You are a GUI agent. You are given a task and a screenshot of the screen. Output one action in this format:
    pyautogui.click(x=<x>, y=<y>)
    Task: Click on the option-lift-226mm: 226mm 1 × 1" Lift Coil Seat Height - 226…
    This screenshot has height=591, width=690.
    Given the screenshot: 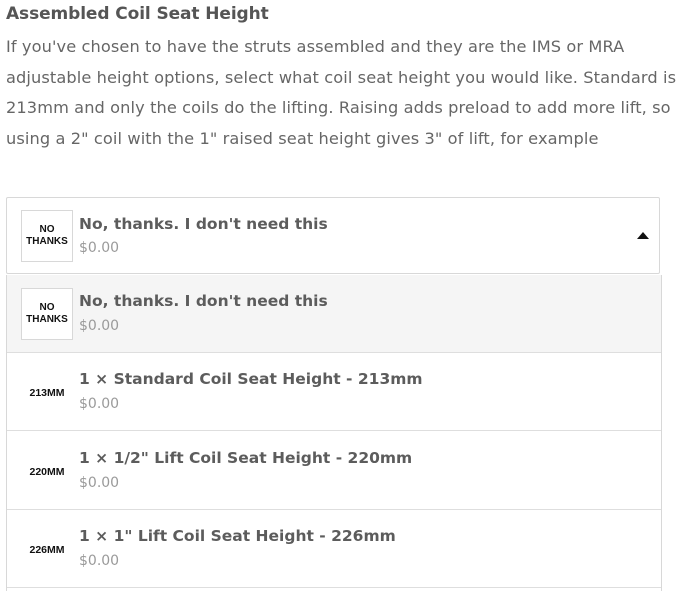 What is the action you would take?
    pyautogui.click(x=334, y=549)
    